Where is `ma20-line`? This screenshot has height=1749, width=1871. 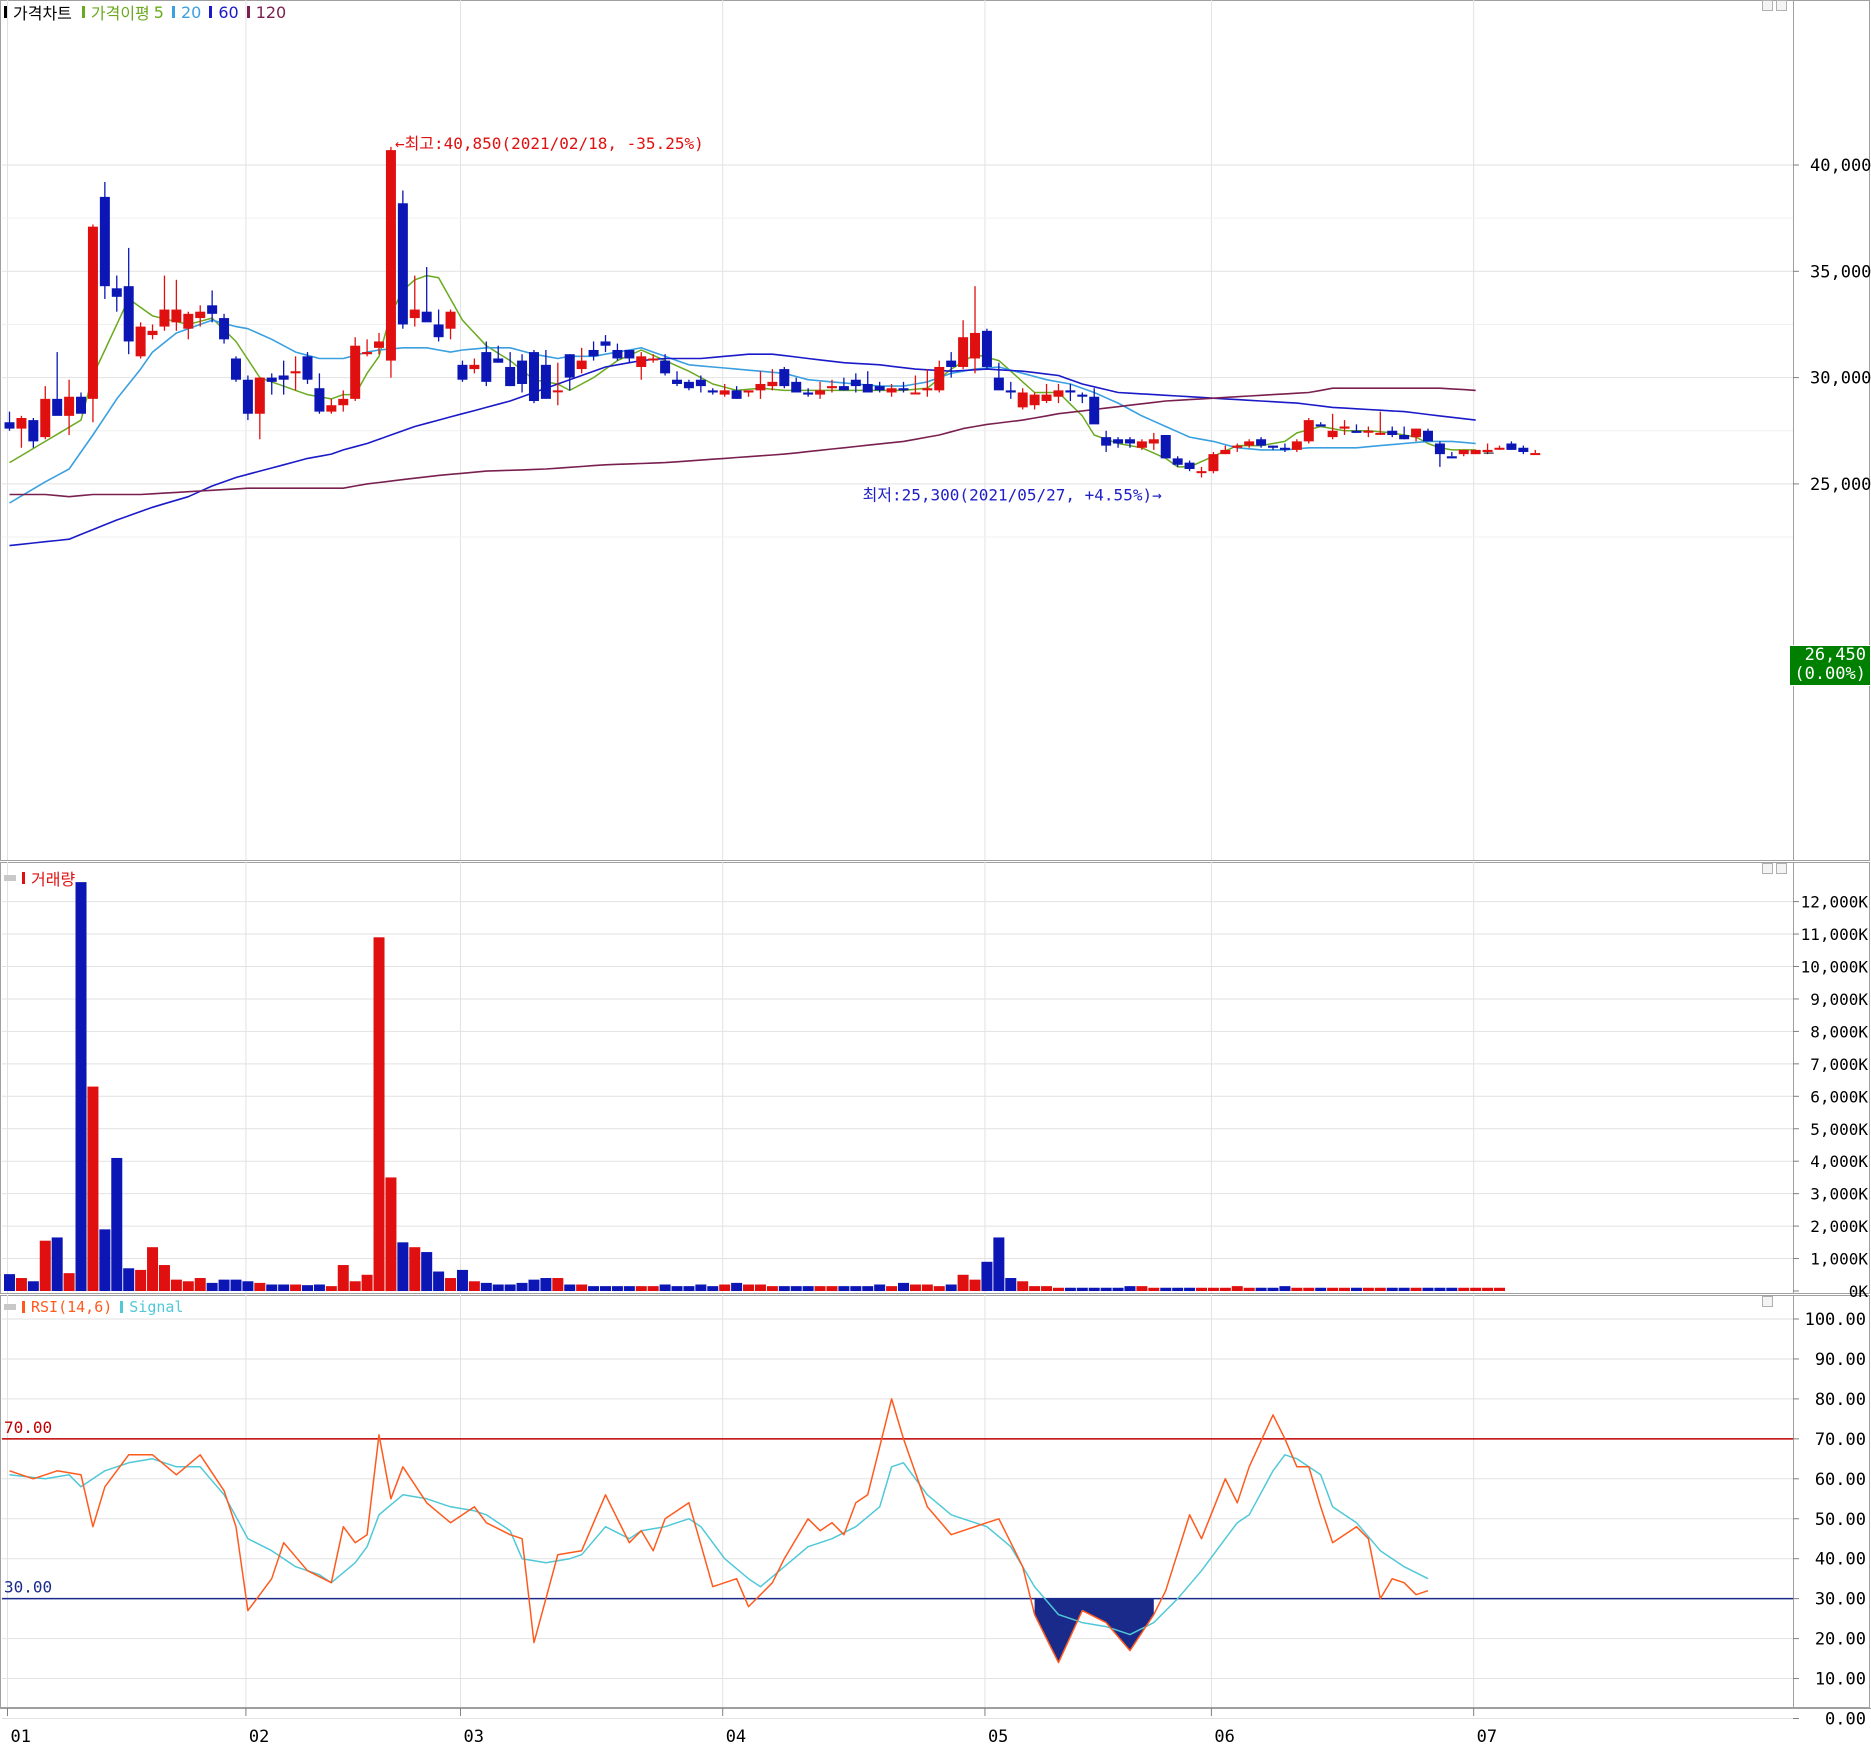 ma20-line is located at coordinates (742, 411).